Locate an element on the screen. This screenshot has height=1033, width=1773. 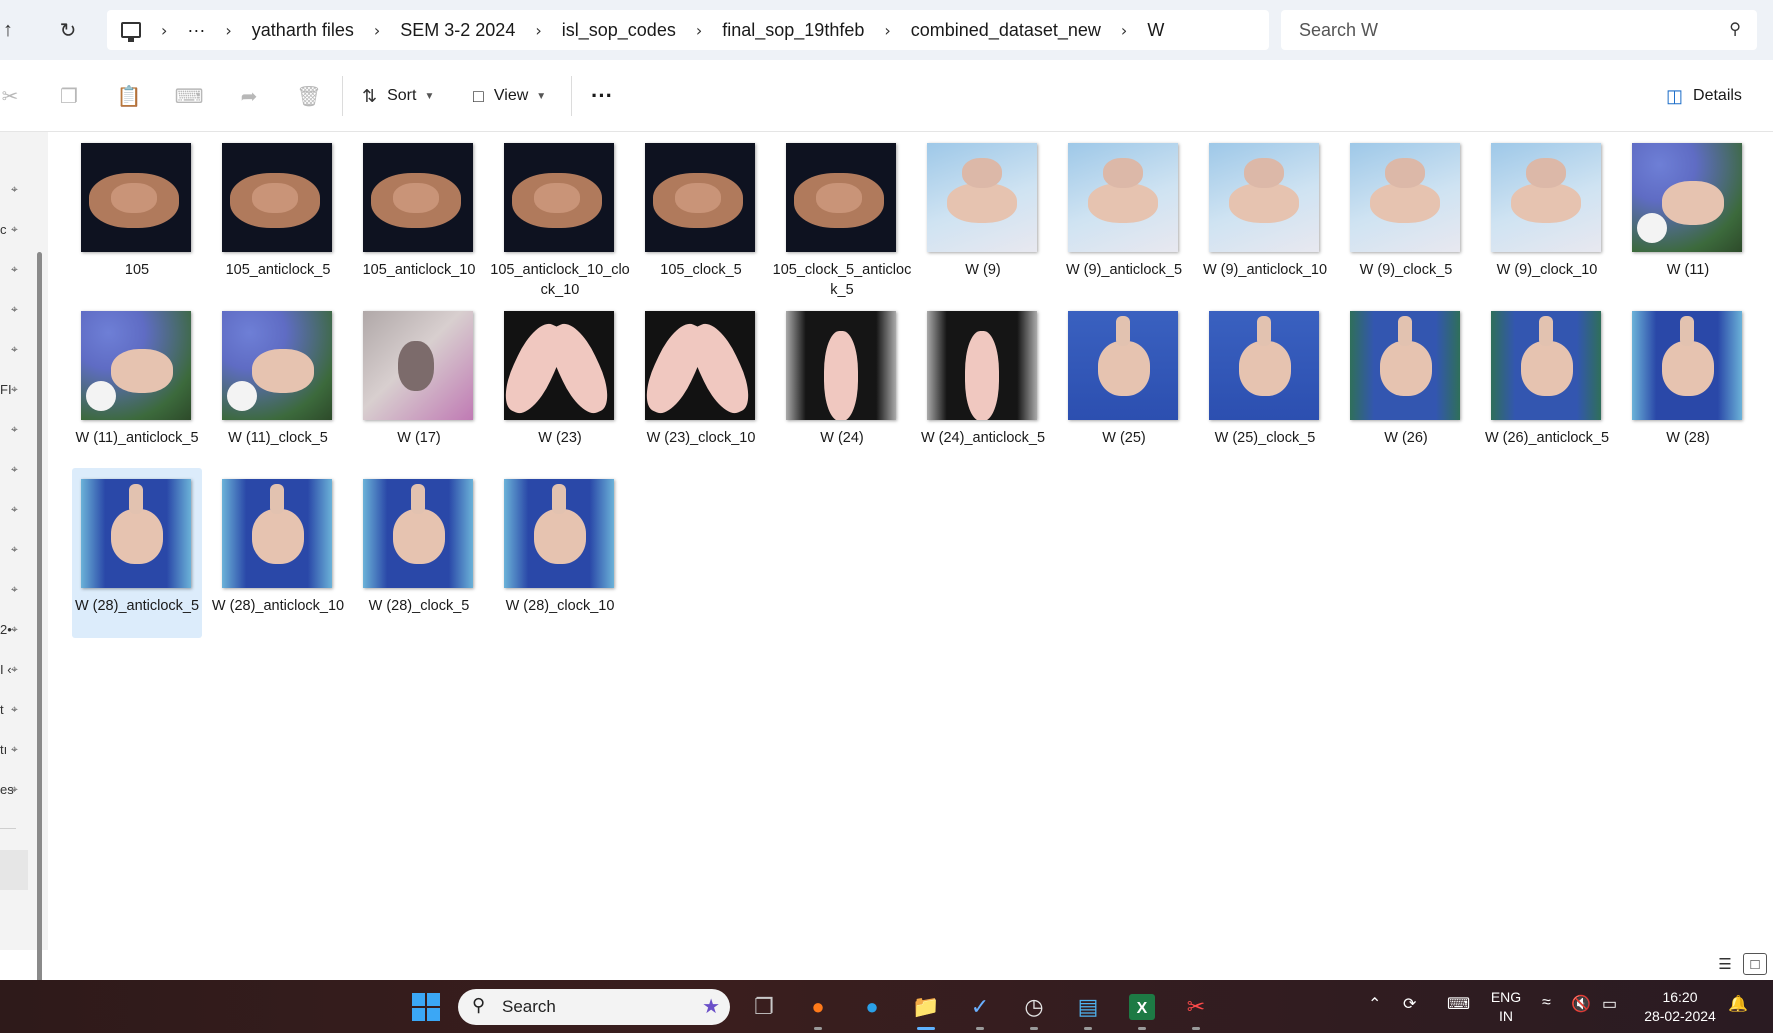
sort-button: ⇅ Sort ▼ is located at coordinates (398, 96).